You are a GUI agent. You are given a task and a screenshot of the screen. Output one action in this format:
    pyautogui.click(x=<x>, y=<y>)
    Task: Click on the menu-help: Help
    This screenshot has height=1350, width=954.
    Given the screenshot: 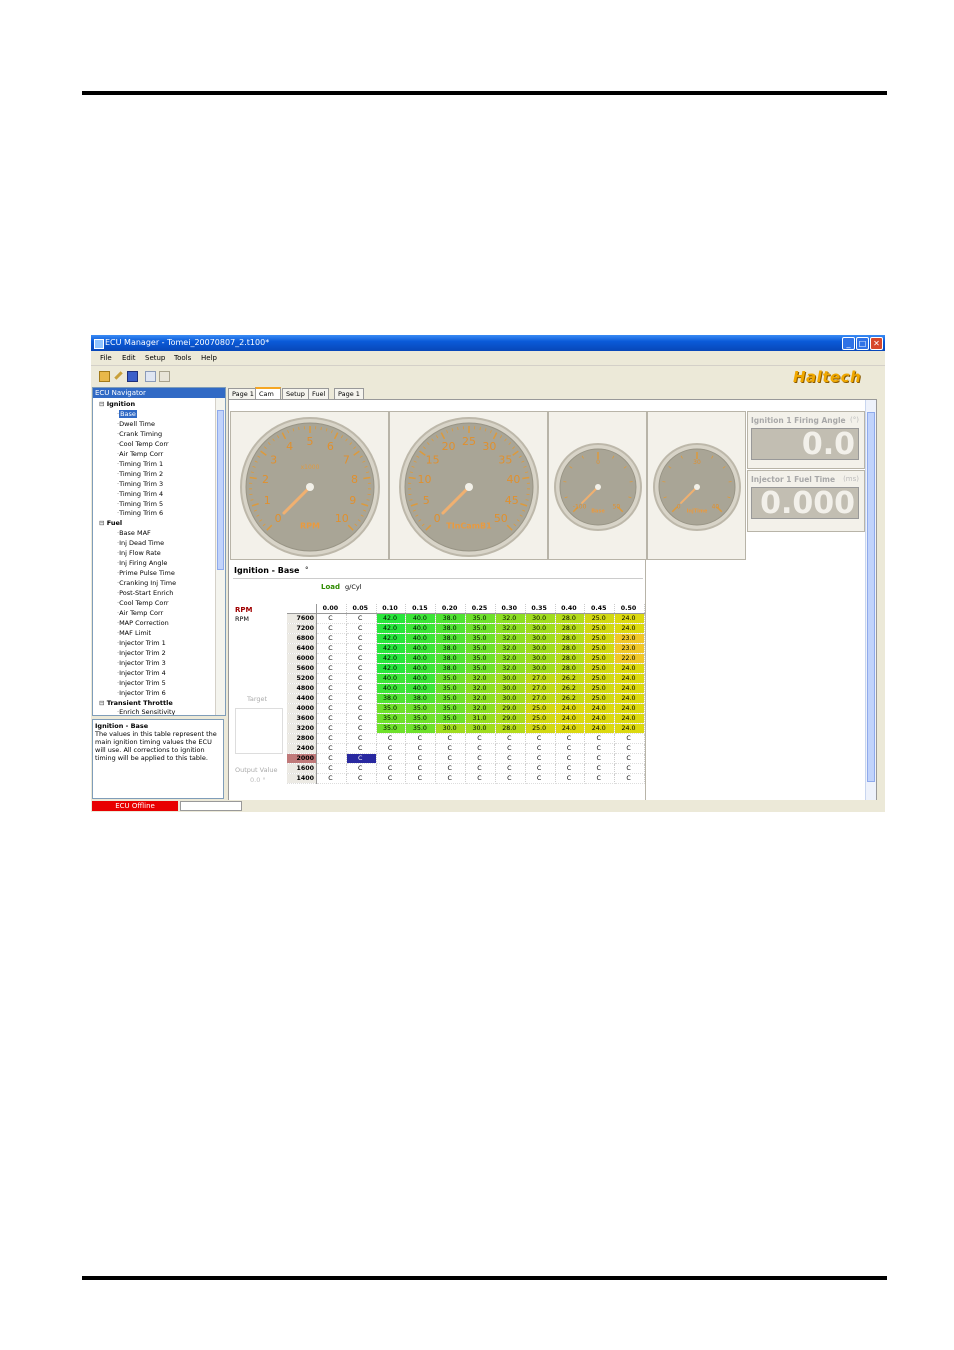 What is the action you would take?
    pyautogui.click(x=209, y=358)
    